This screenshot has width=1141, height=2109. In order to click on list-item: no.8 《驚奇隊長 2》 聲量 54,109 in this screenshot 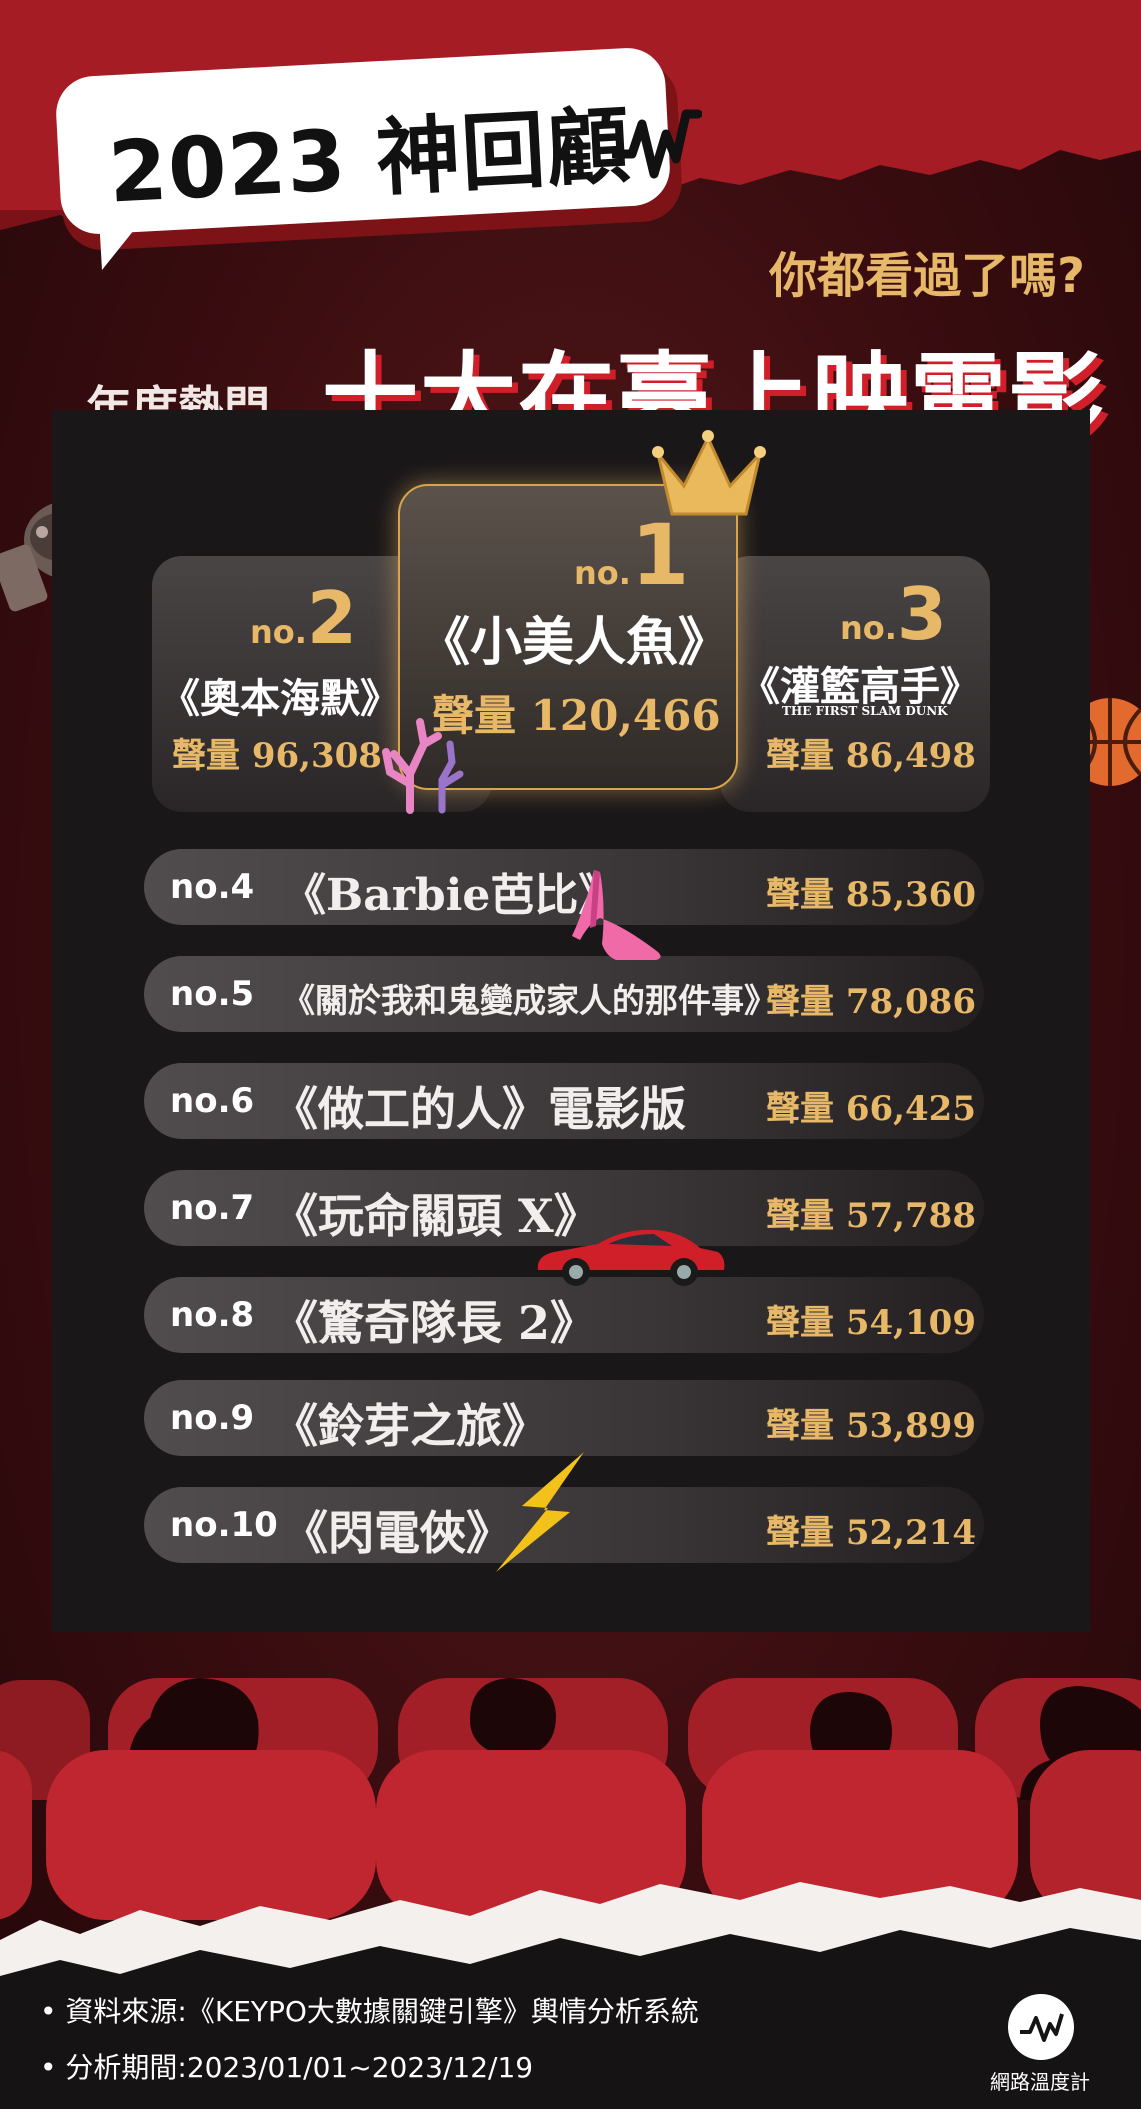, I will do `click(564, 1315)`.